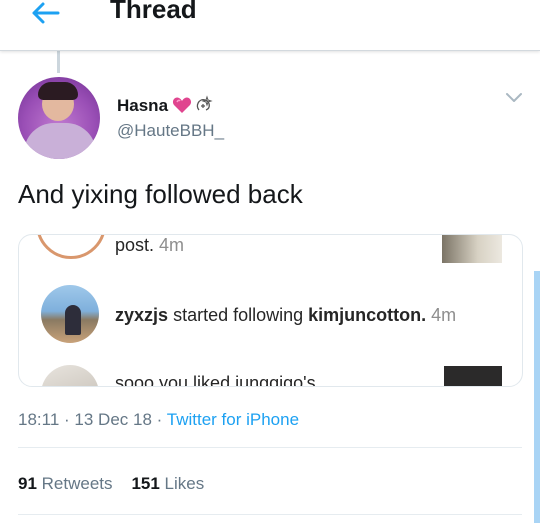  I want to click on like-notification-text: sooo you liked jungqiqo's, so click(215, 380).